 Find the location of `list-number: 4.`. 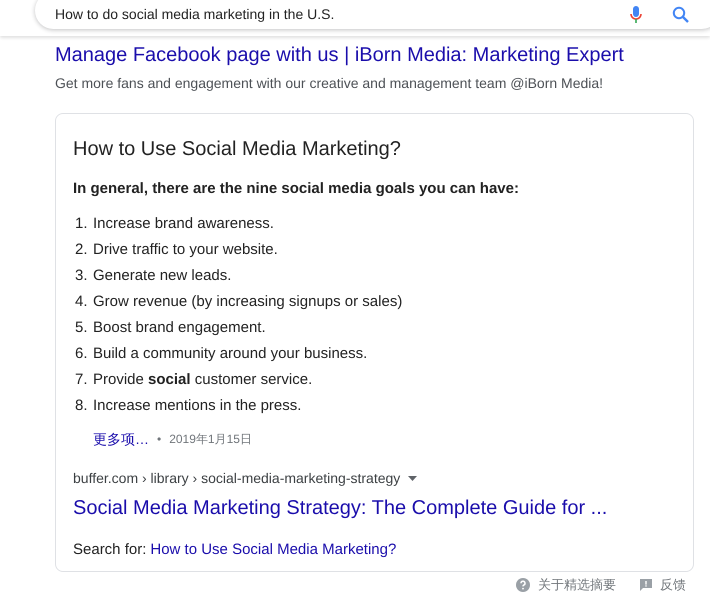

list-number: 4. is located at coordinates (82, 302).